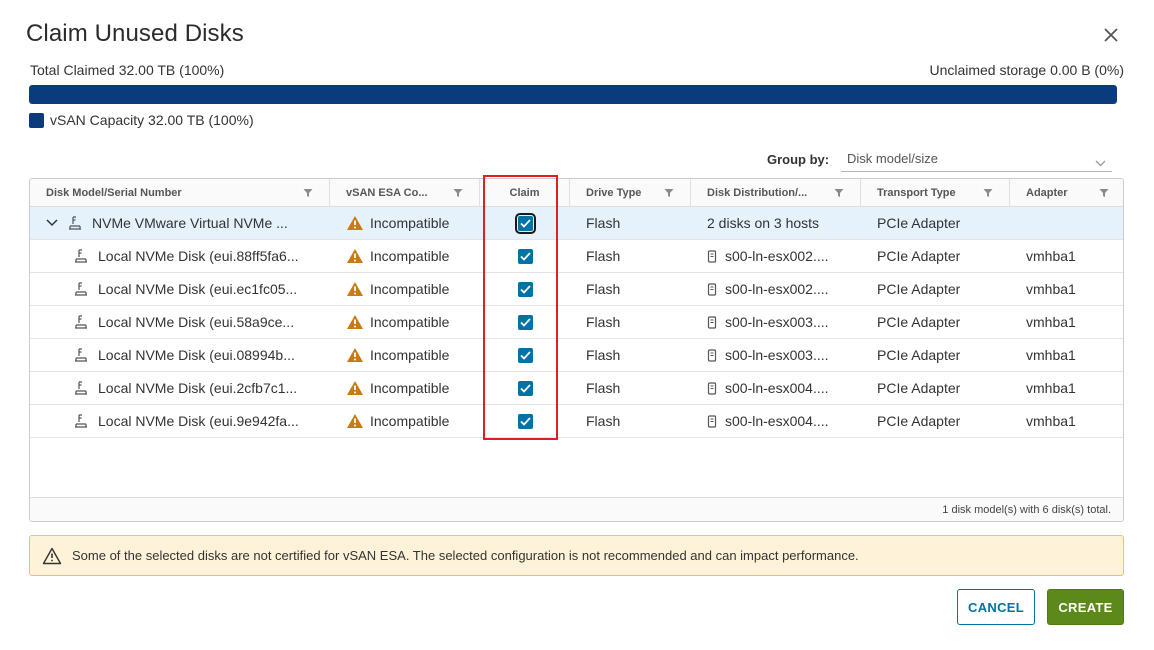 The image size is (1154, 650). Describe the element at coordinates (180, 193) in the screenshot. I see `column-header-disk-model: Disk Model/Serial Number` at that location.